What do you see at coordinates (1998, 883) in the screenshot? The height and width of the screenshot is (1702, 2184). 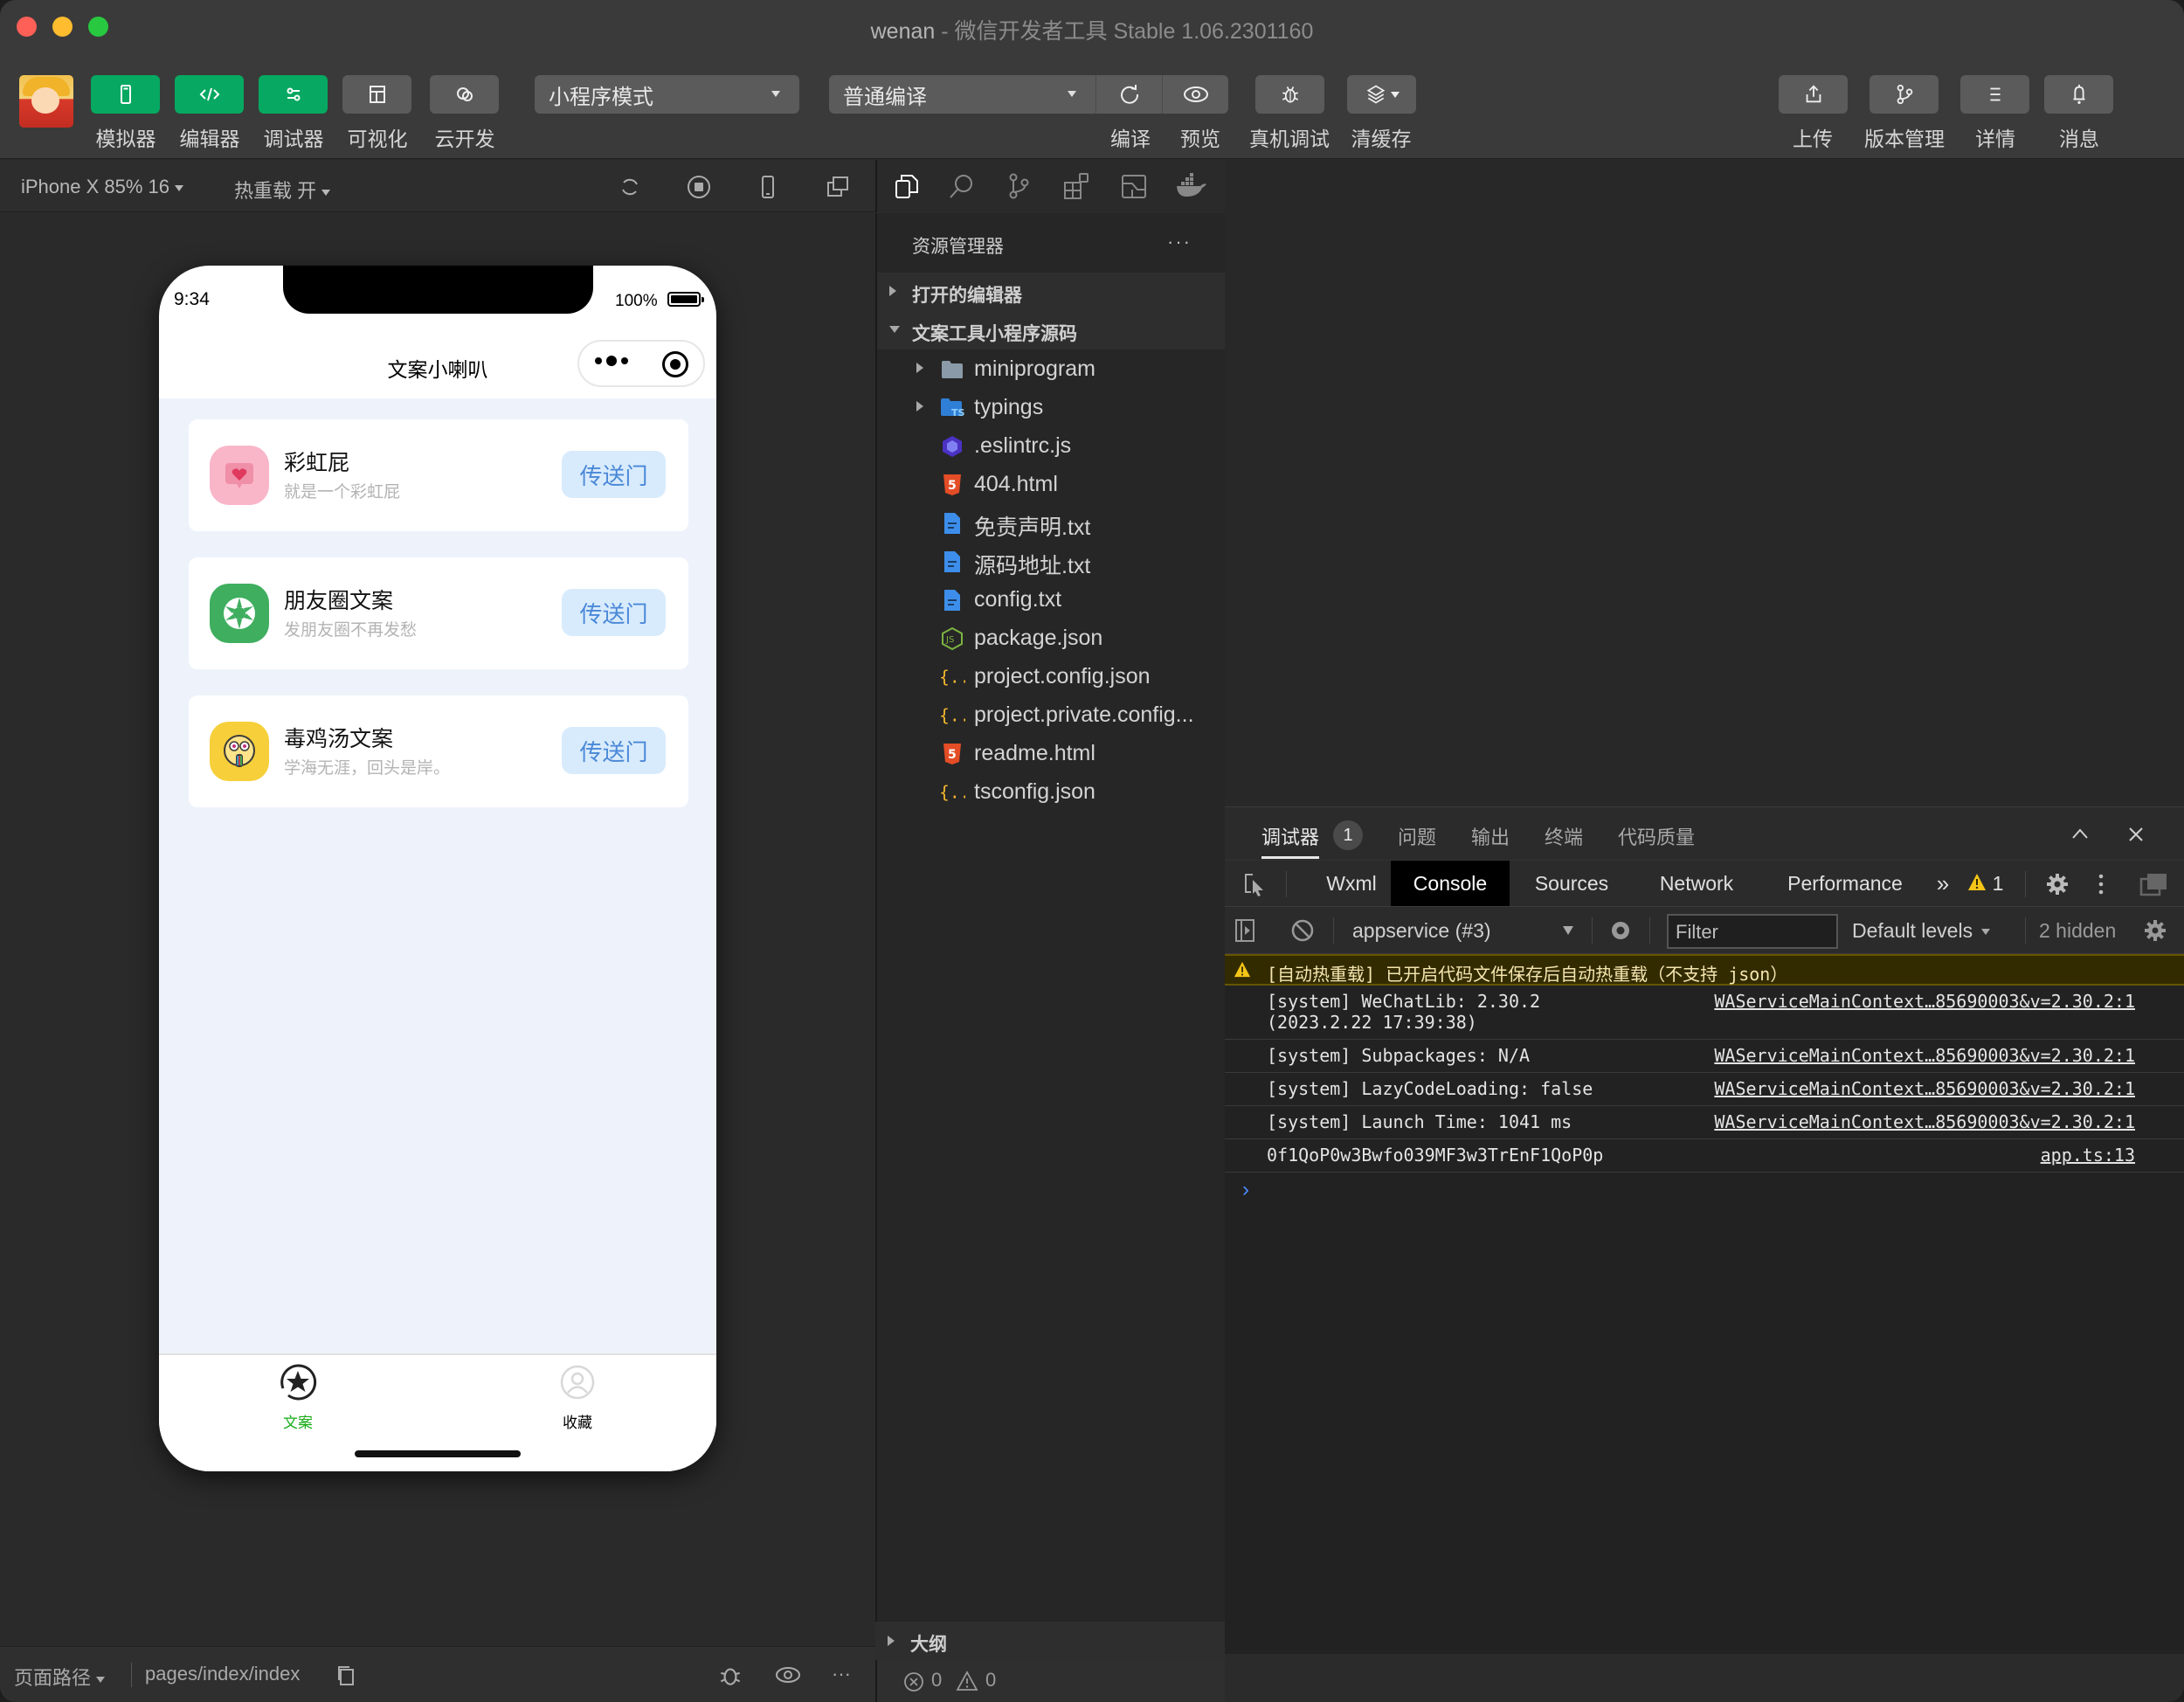 I see `warning-count: 1` at bounding box center [1998, 883].